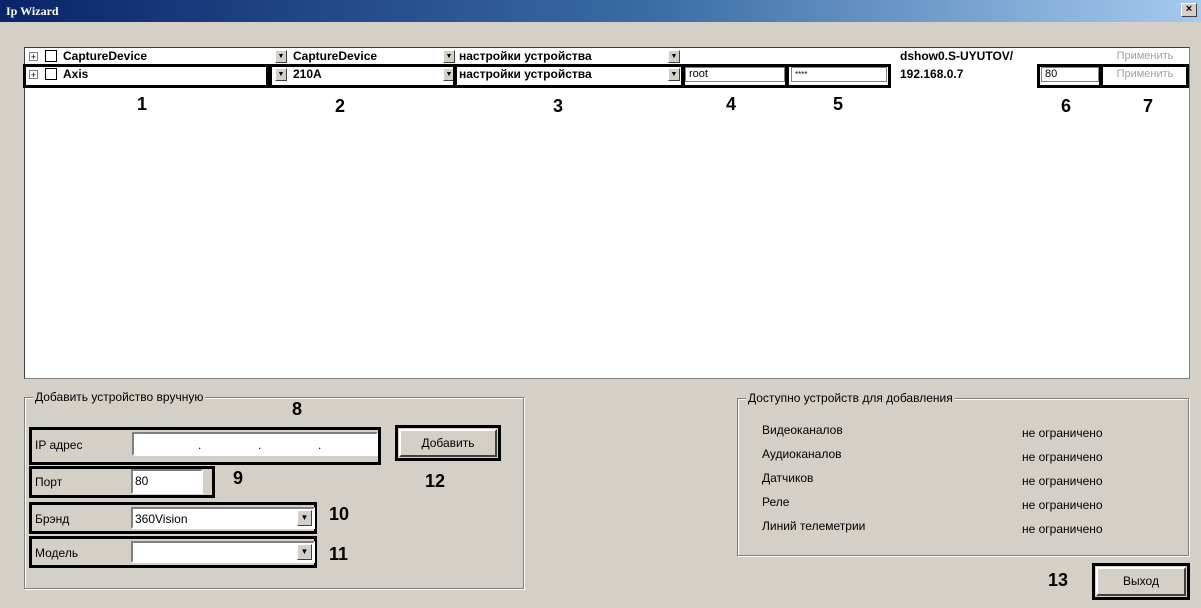 The height and width of the screenshot is (608, 1201). I want to click on close-icon: ×, so click(1189, 10).